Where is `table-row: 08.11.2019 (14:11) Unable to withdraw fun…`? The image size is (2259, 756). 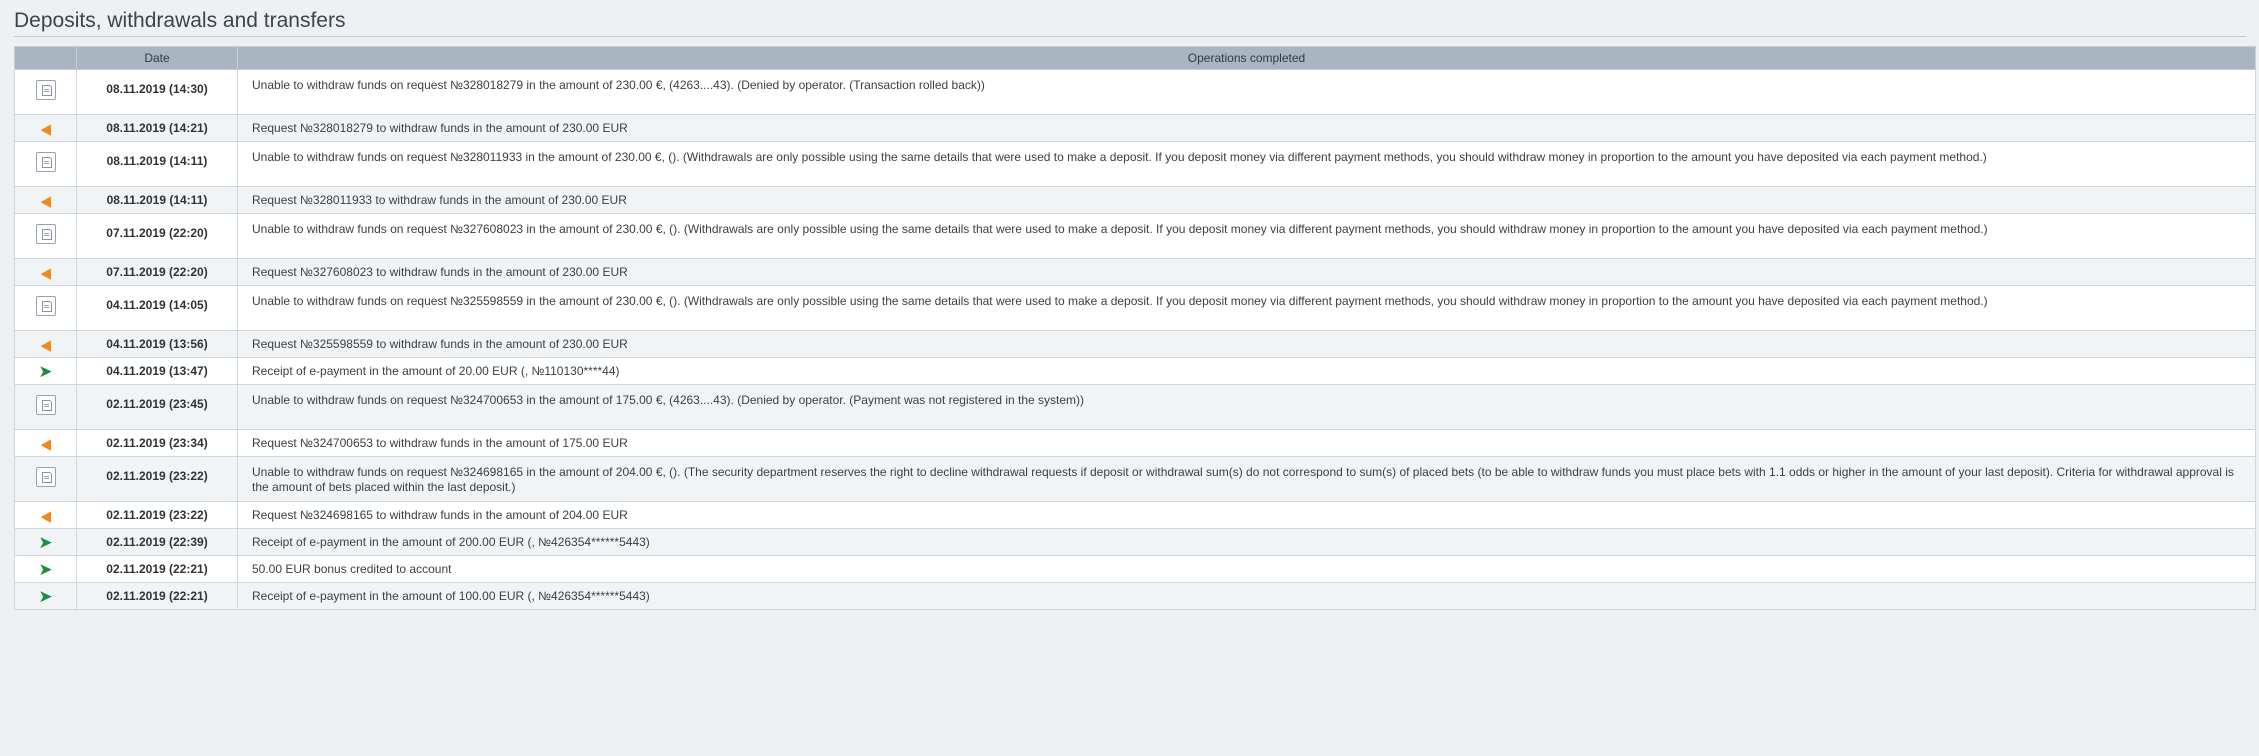
table-row: 08.11.2019 (14:11) Unable to withdraw fun… is located at coordinates (1135, 164).